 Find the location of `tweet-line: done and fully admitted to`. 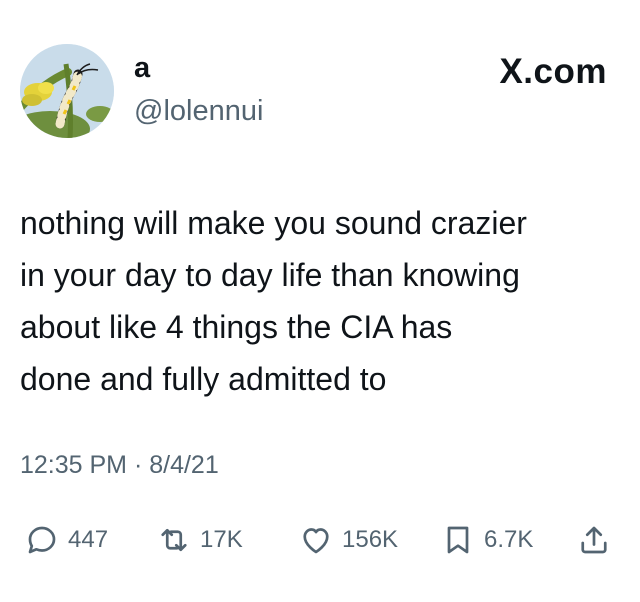

tweet-line: done and fully admitted to is located at coordinates (203, 379).